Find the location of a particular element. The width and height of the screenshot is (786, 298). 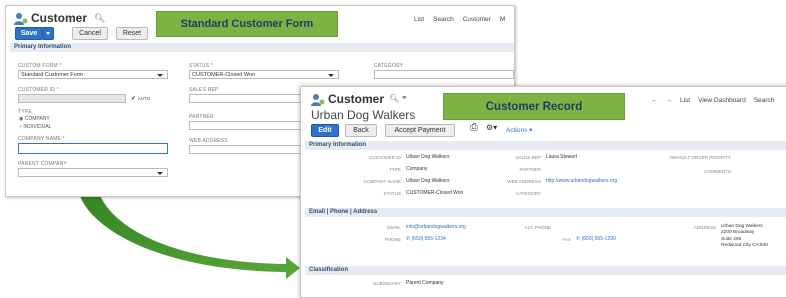

top-nav: List Search Customer M is located at coordinates (459, 19).